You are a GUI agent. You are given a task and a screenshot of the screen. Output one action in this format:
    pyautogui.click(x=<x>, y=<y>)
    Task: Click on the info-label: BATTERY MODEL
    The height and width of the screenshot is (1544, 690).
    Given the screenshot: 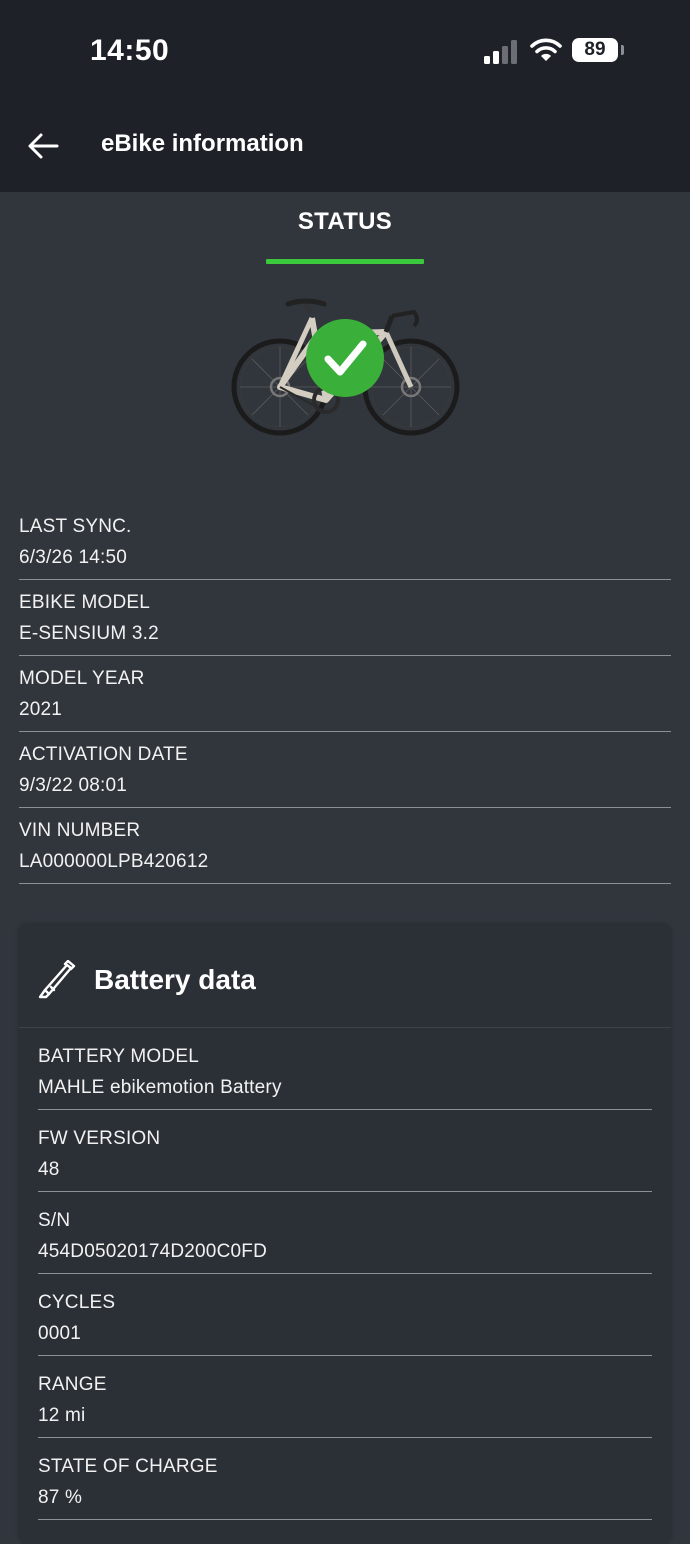 What is the action you would take?
    pyautogui.click(x=118, y=1056)
    